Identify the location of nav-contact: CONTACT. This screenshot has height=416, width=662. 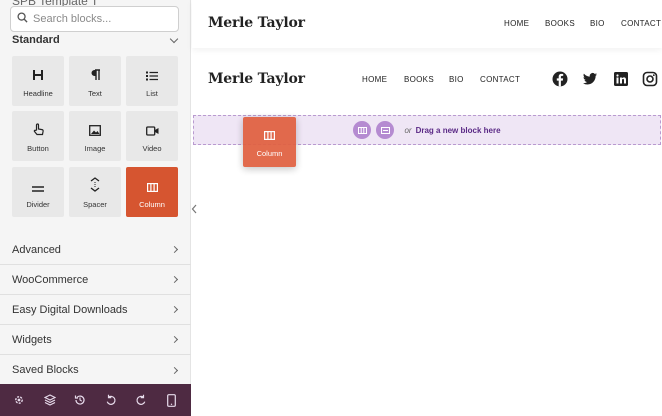
(641, 23).